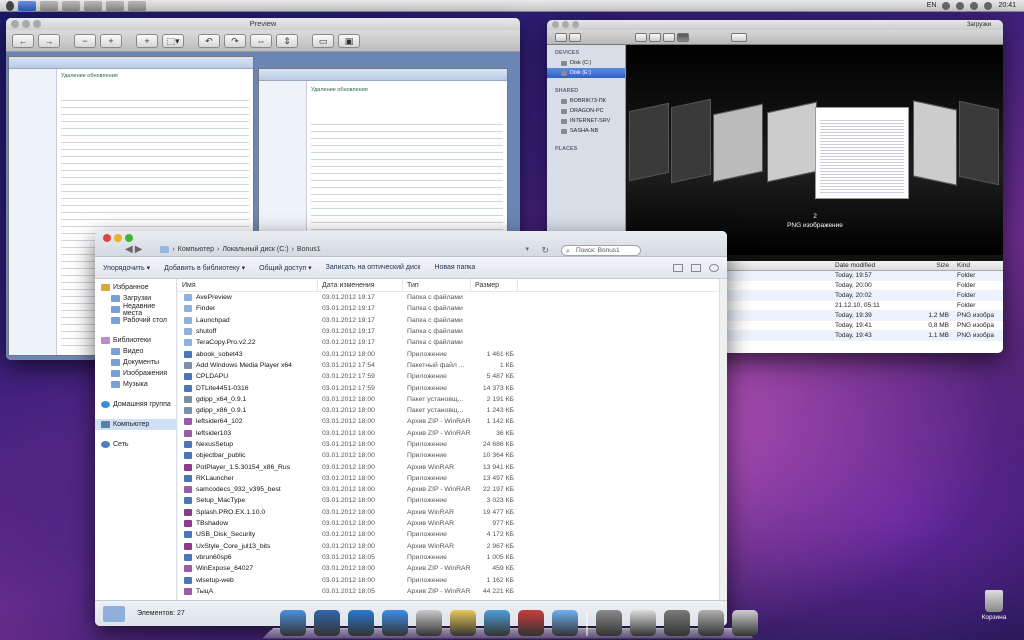  What do you see at coordinates (677, 623) in the screenshot?
I see `system-preferences-icon` at bounding box center [677, 623].